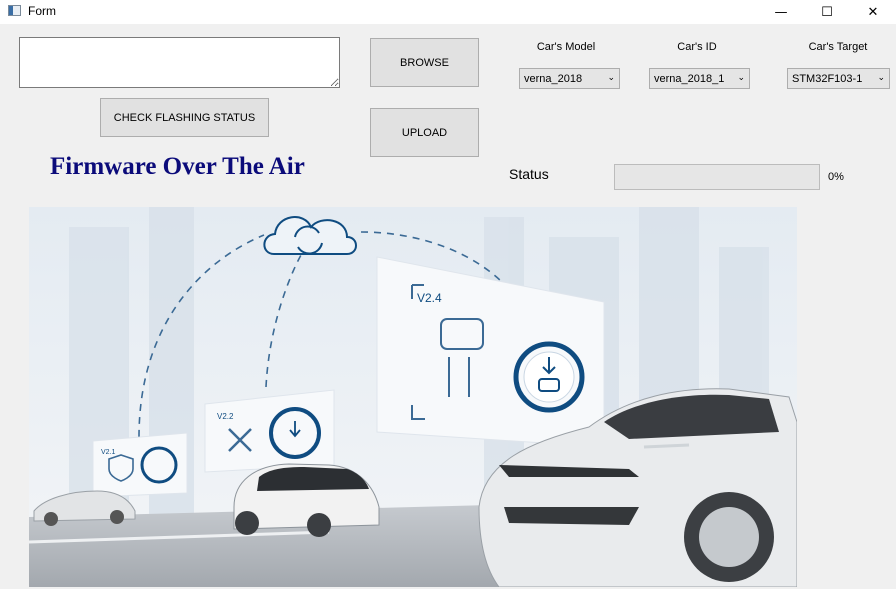  Describe the element at coordinates (448, 12) in the screenshot. I see `title-bar: Form — ☐ ✕` at that location.